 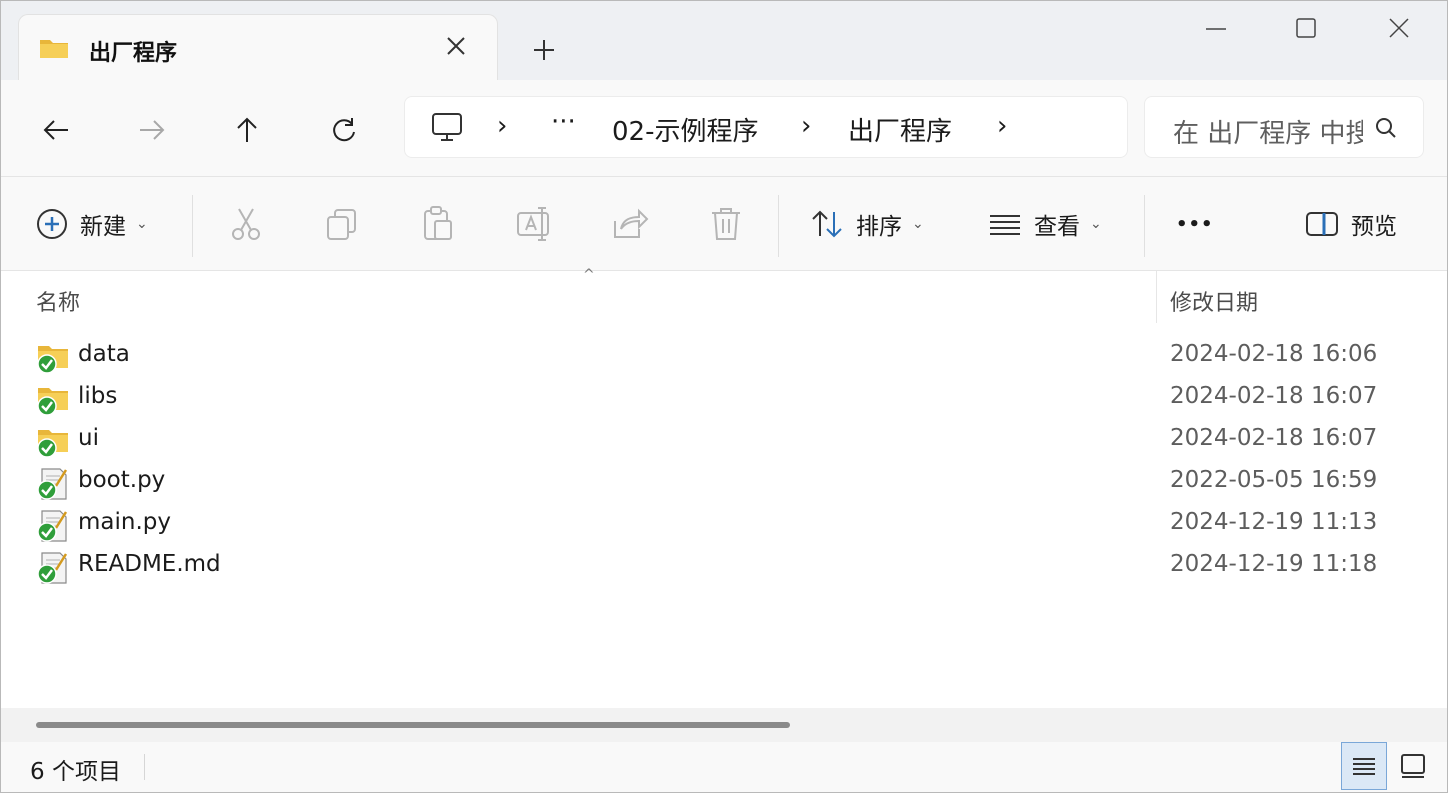 What do you see at coordinates (724, 483) in the screenshot?
I see `file-row: boot.py 2022-05-05 16:59` at bounding box center [724, 483].